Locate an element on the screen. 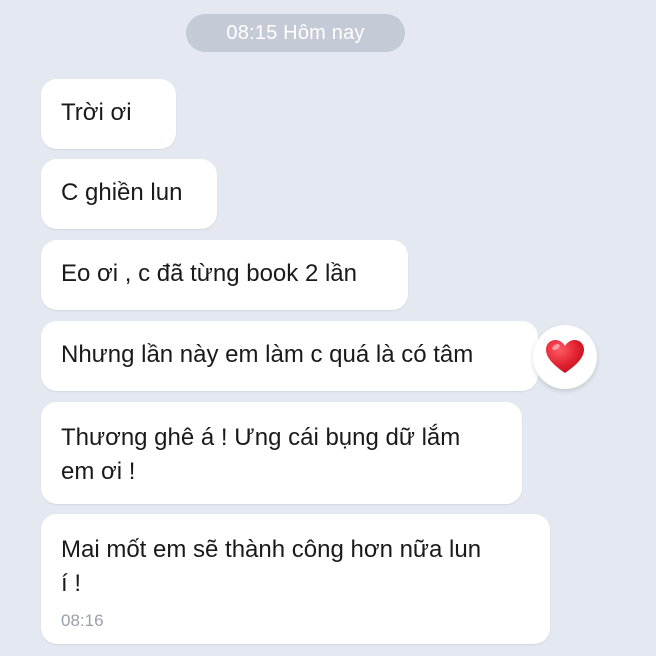  message-bubble: Eo ơi , c đã từng book 2 lần is located at coordinates (224, 275).